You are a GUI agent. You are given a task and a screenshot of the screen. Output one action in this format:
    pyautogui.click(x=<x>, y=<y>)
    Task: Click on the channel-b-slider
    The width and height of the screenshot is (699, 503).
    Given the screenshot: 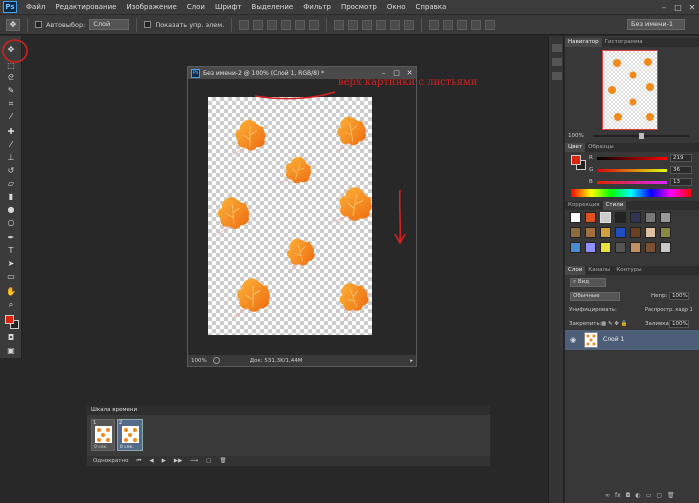 What is the action you would take?
    pyautogui.click(x=632, y=182)
    